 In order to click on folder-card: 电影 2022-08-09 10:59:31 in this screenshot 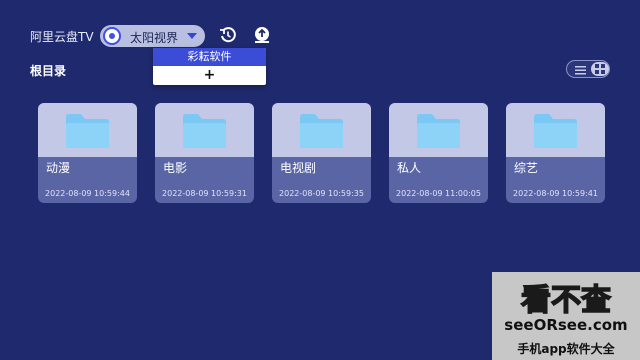, I will do `click(204, 153)`.